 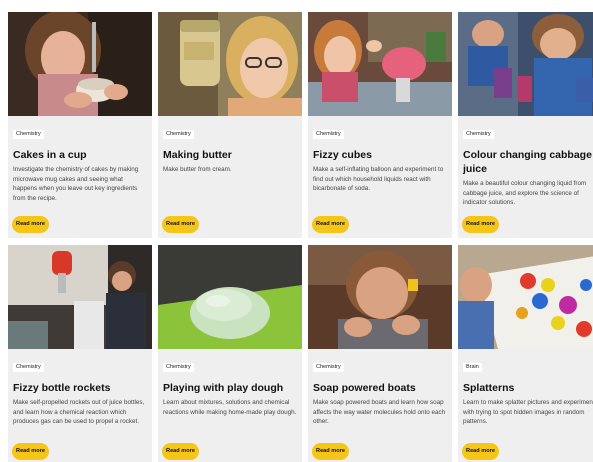 What do you see at coordinates (197, 169) in the screenshot?
I see `activity-description: Make butter from cream.` at bounding box center [197, 169].